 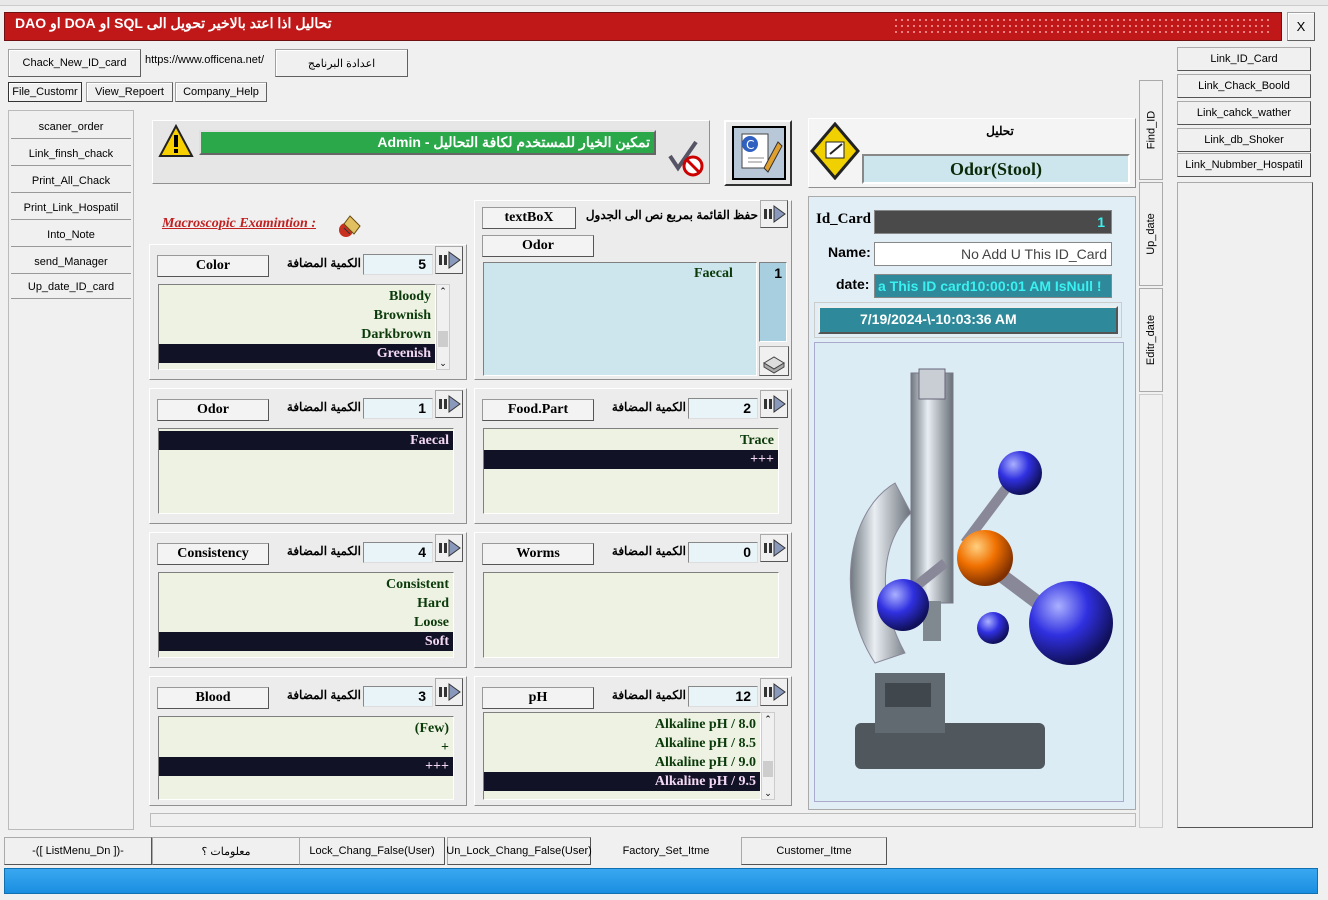 What do you see at coordinates (323, 551) in the screenshot?
I see `consistency-qty-label: الكمية المضافة` at bounding box center [323, 551].